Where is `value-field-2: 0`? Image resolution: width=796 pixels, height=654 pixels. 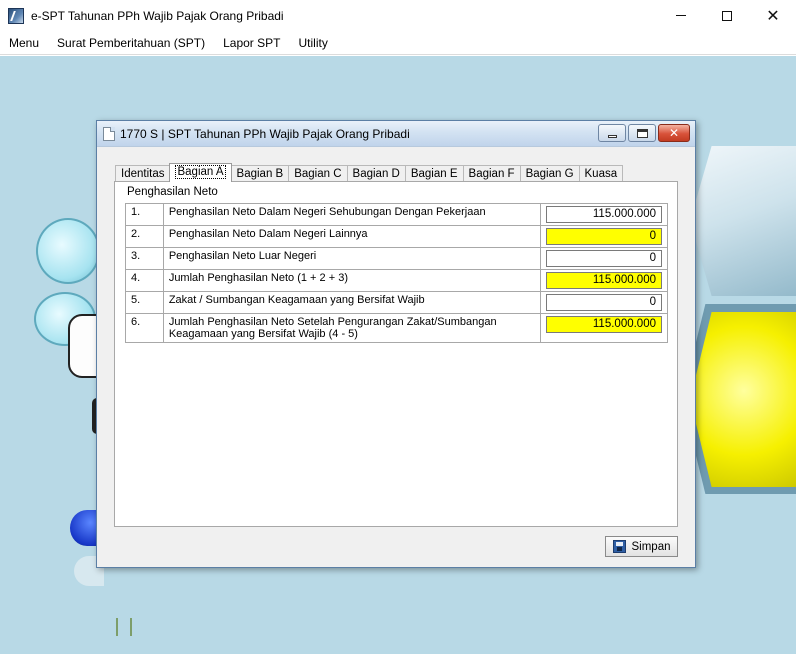
value-field-2: 0 is located at coordinates (604, 236).